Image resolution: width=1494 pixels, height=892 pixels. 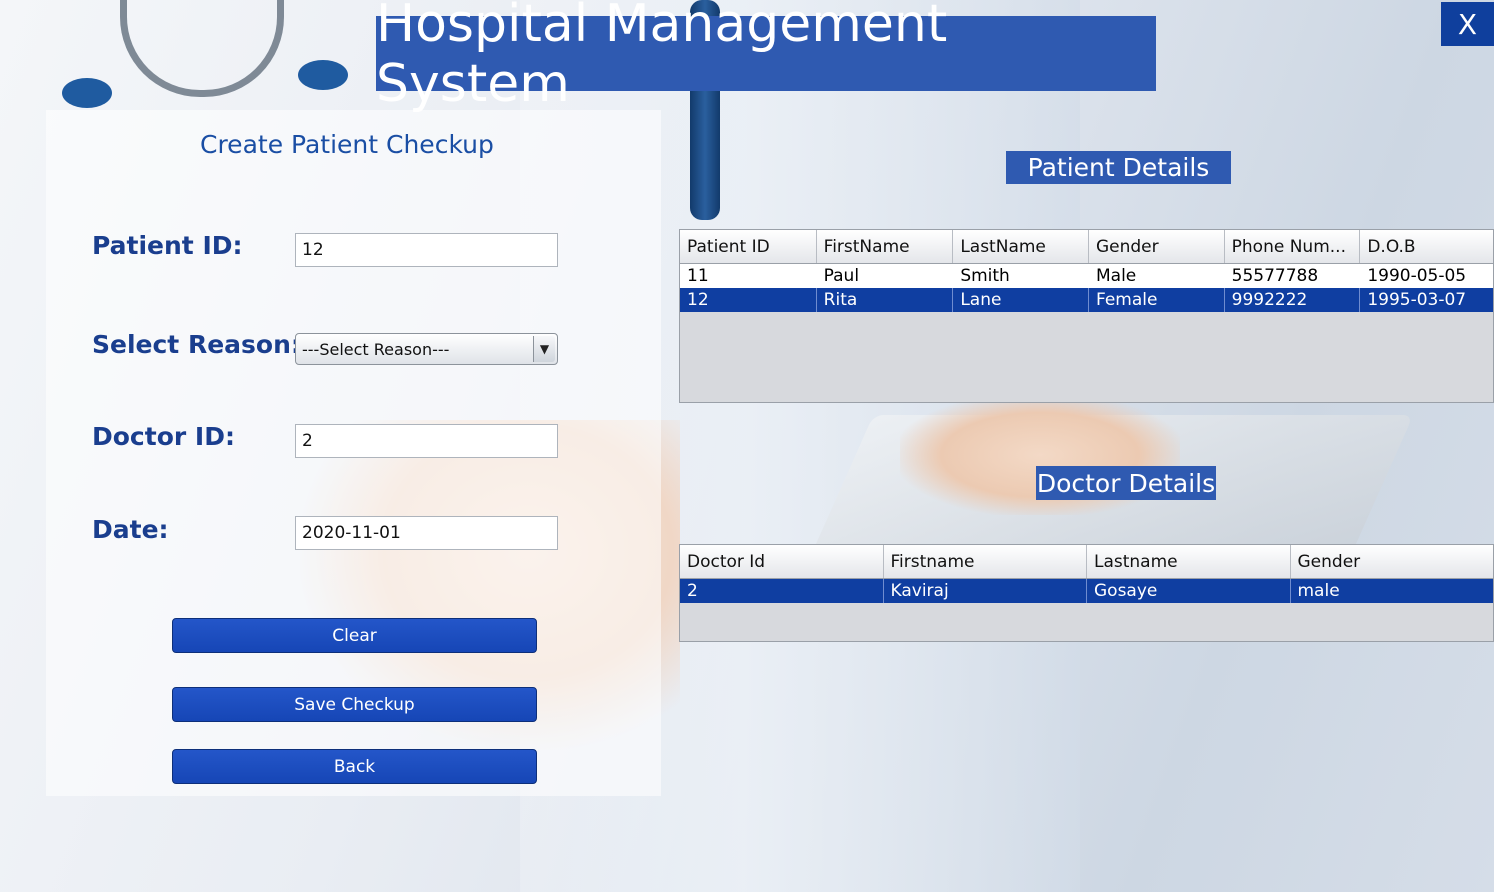 What do you see at coordinates (985, 591) in the screenshot?
I see `table-cell: Kaviraj` at bounding box center [985, 591].